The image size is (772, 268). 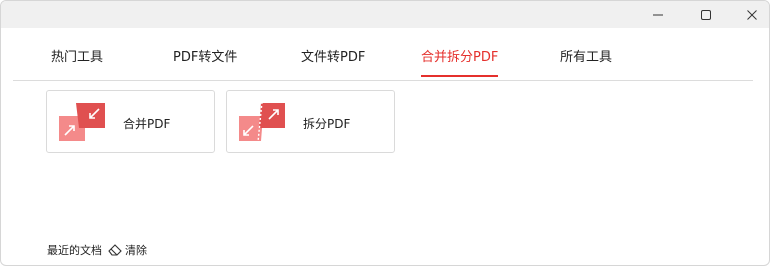 What do you see at coordinates (82, 122) in the screenshot?
I see `merge-pdf-icon` at bounding box center [82, 122].